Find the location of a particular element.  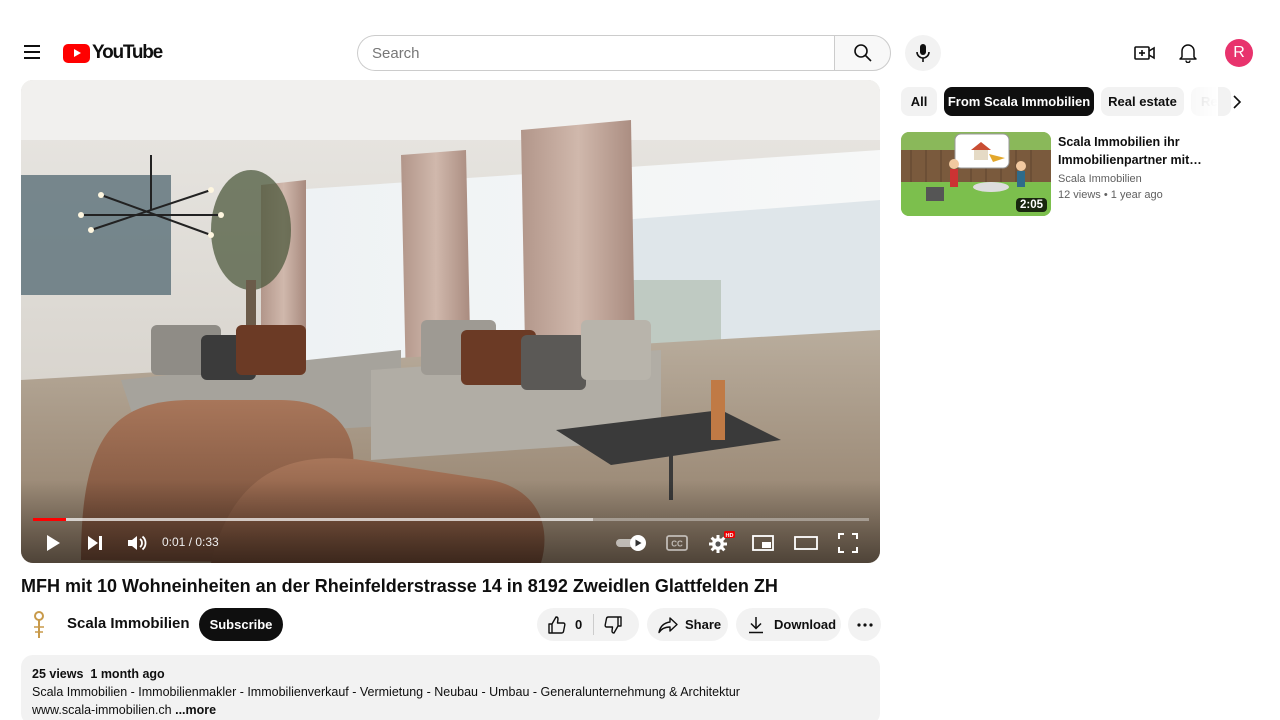

download-button: Download is located at coordinates (788, 624).